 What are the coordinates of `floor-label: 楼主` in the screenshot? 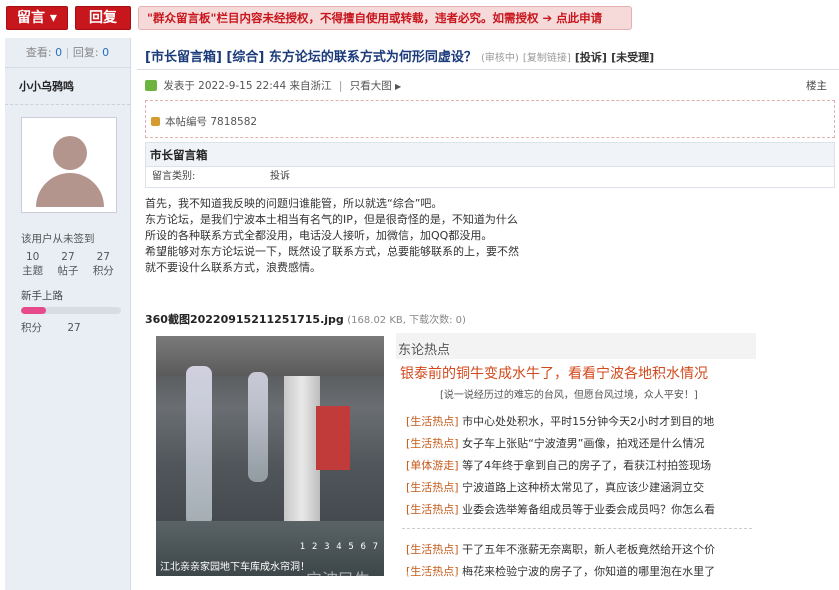 It's located at (816, 86).